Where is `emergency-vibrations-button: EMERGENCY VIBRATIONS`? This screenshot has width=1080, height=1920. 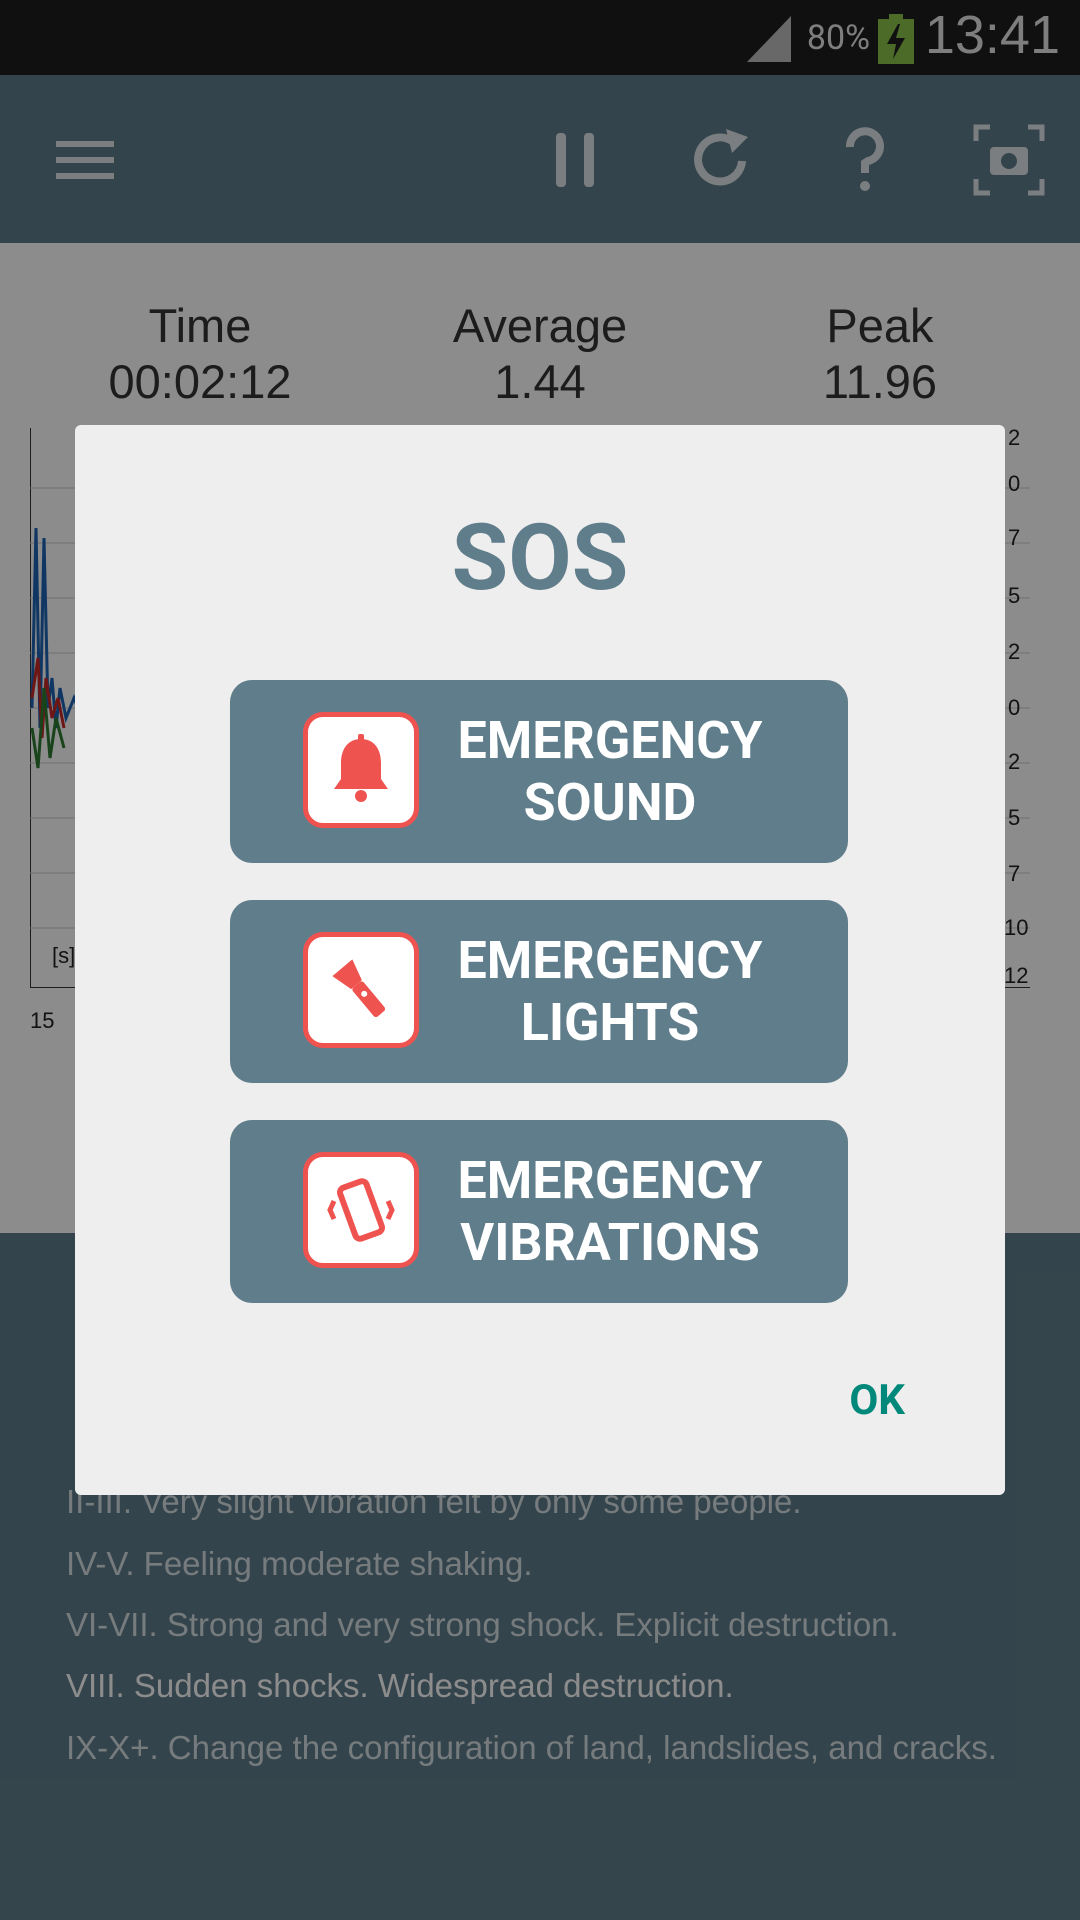
emergency-vibrations-button: EMERGENCY VIBRATIONS is located at coordinates (539, 1211).